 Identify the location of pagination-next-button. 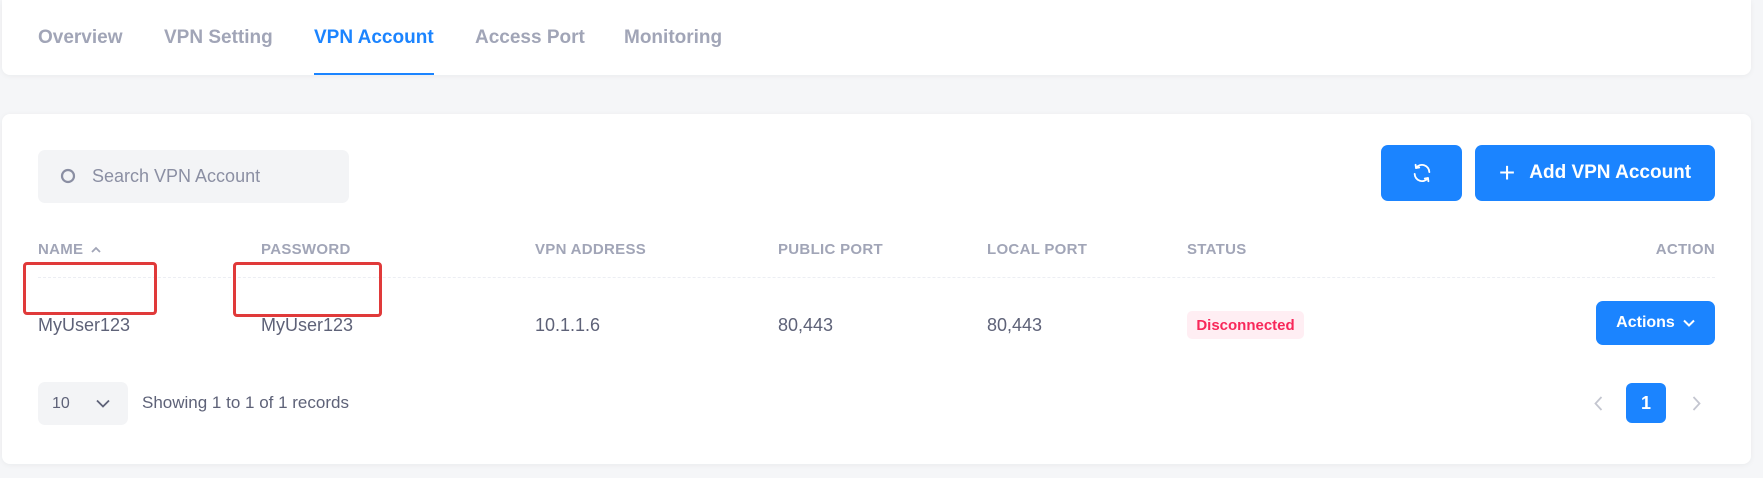
(1696, 403).